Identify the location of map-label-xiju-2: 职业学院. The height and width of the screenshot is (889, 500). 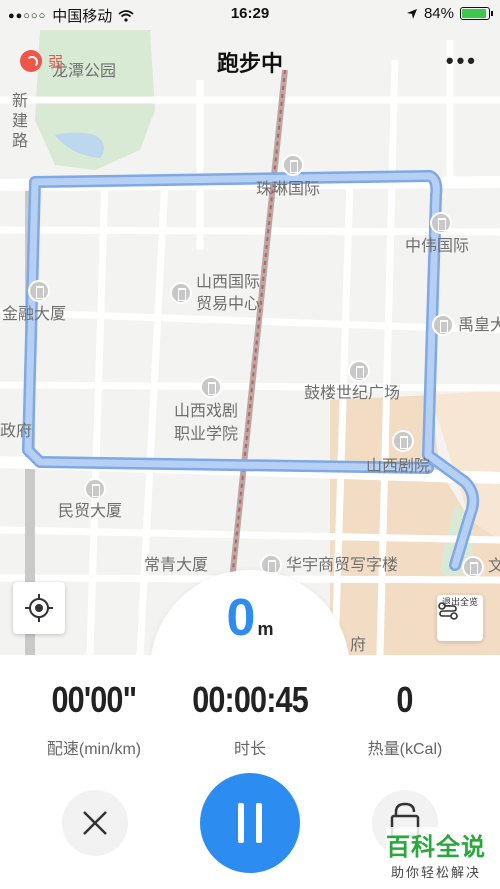
(206, 434).